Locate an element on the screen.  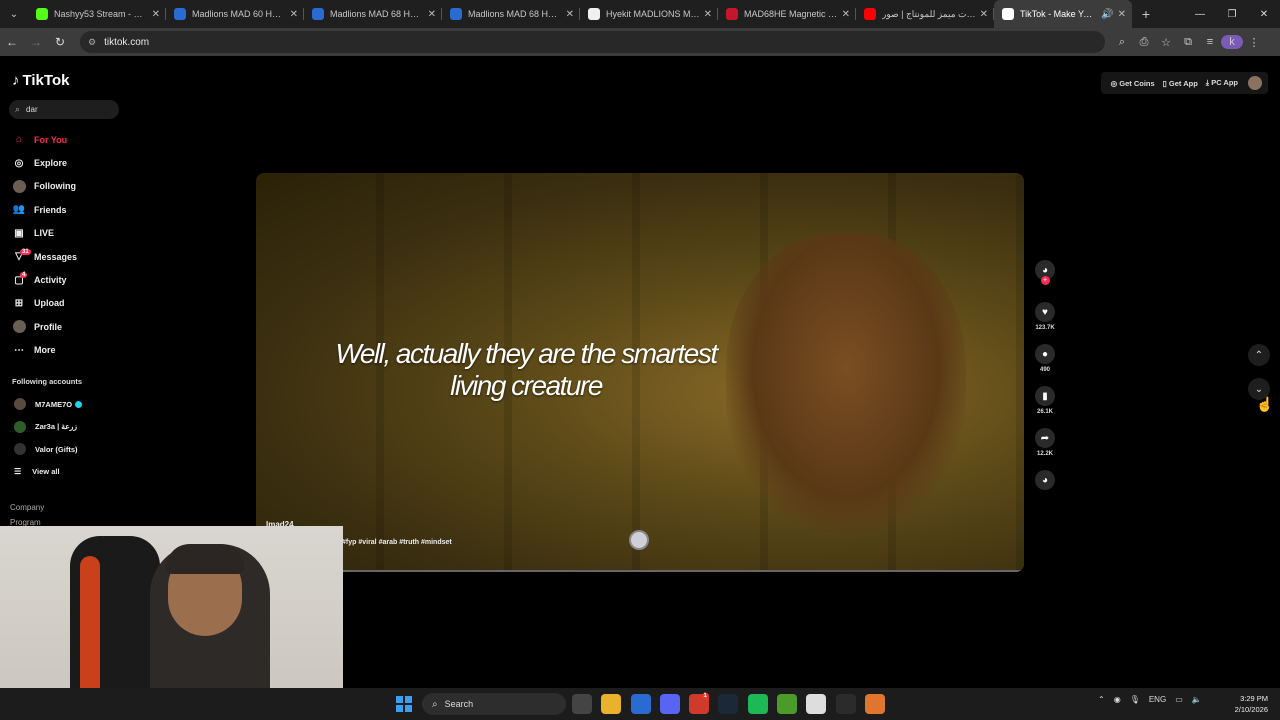
recorder-icon is located at coordinates (874, 704).